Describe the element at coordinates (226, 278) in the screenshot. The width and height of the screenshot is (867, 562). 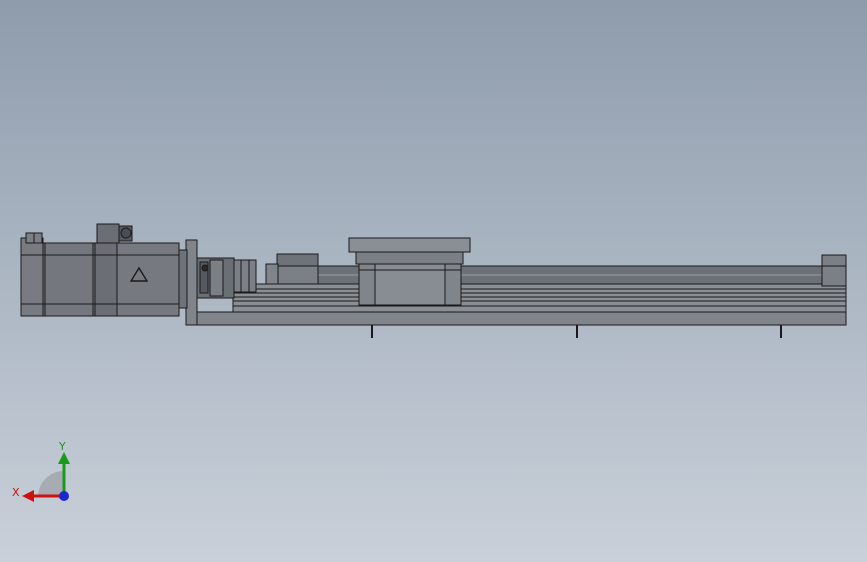
I see `coupling` at that location.